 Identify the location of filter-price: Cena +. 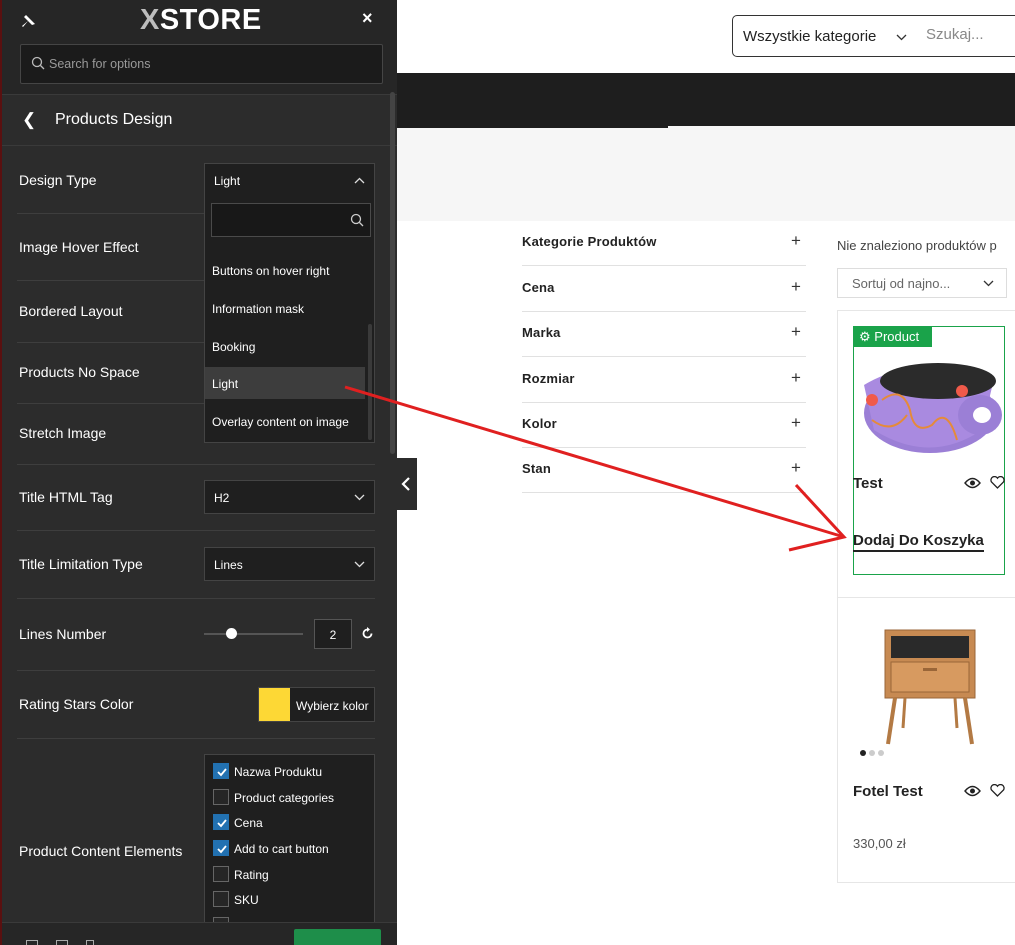
(664, 289).